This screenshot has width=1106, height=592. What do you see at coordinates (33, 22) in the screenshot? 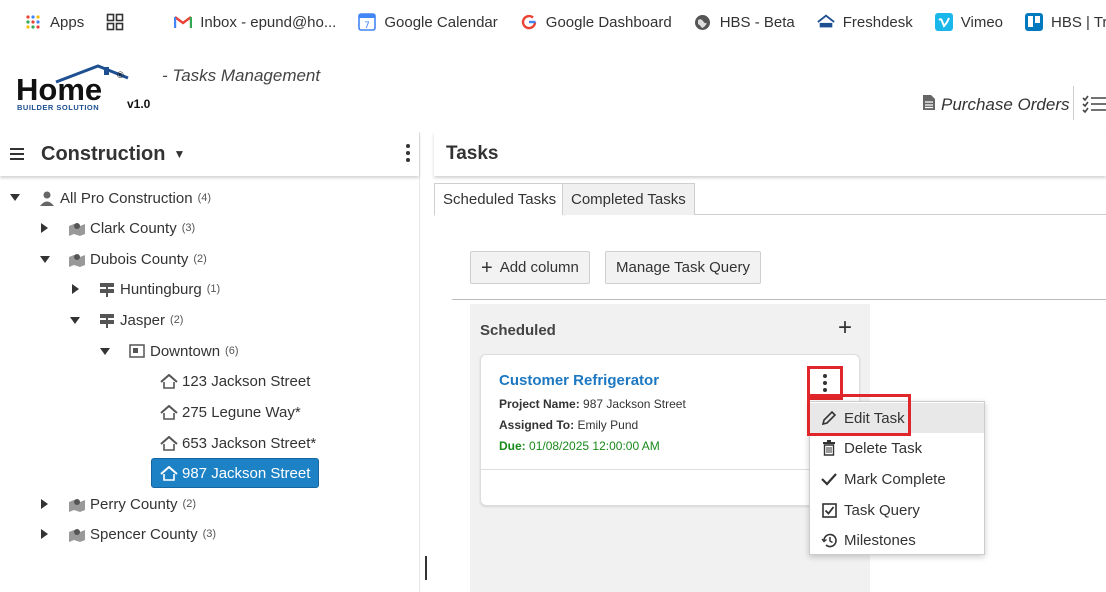
I see `apps-grid-icon` at bounding box center [33, 22].